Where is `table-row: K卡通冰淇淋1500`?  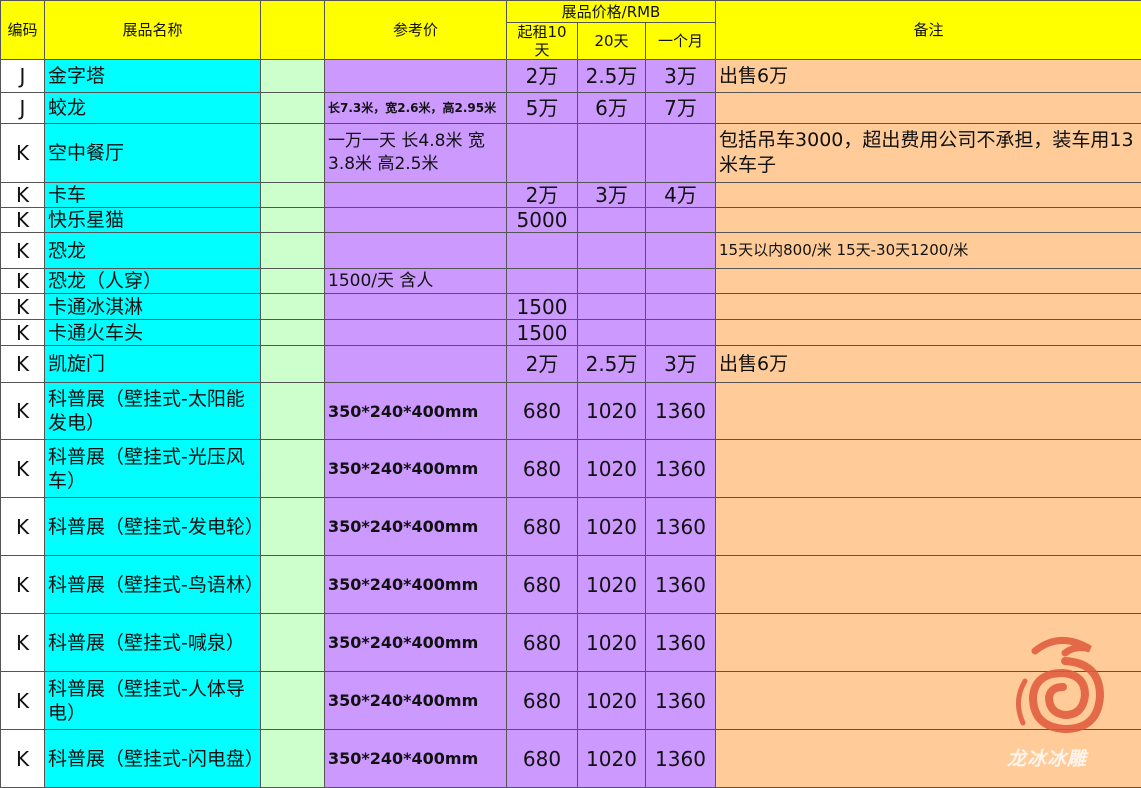
table-row: K卡通冰淇淋1500 is located at coordinates (571, 307).